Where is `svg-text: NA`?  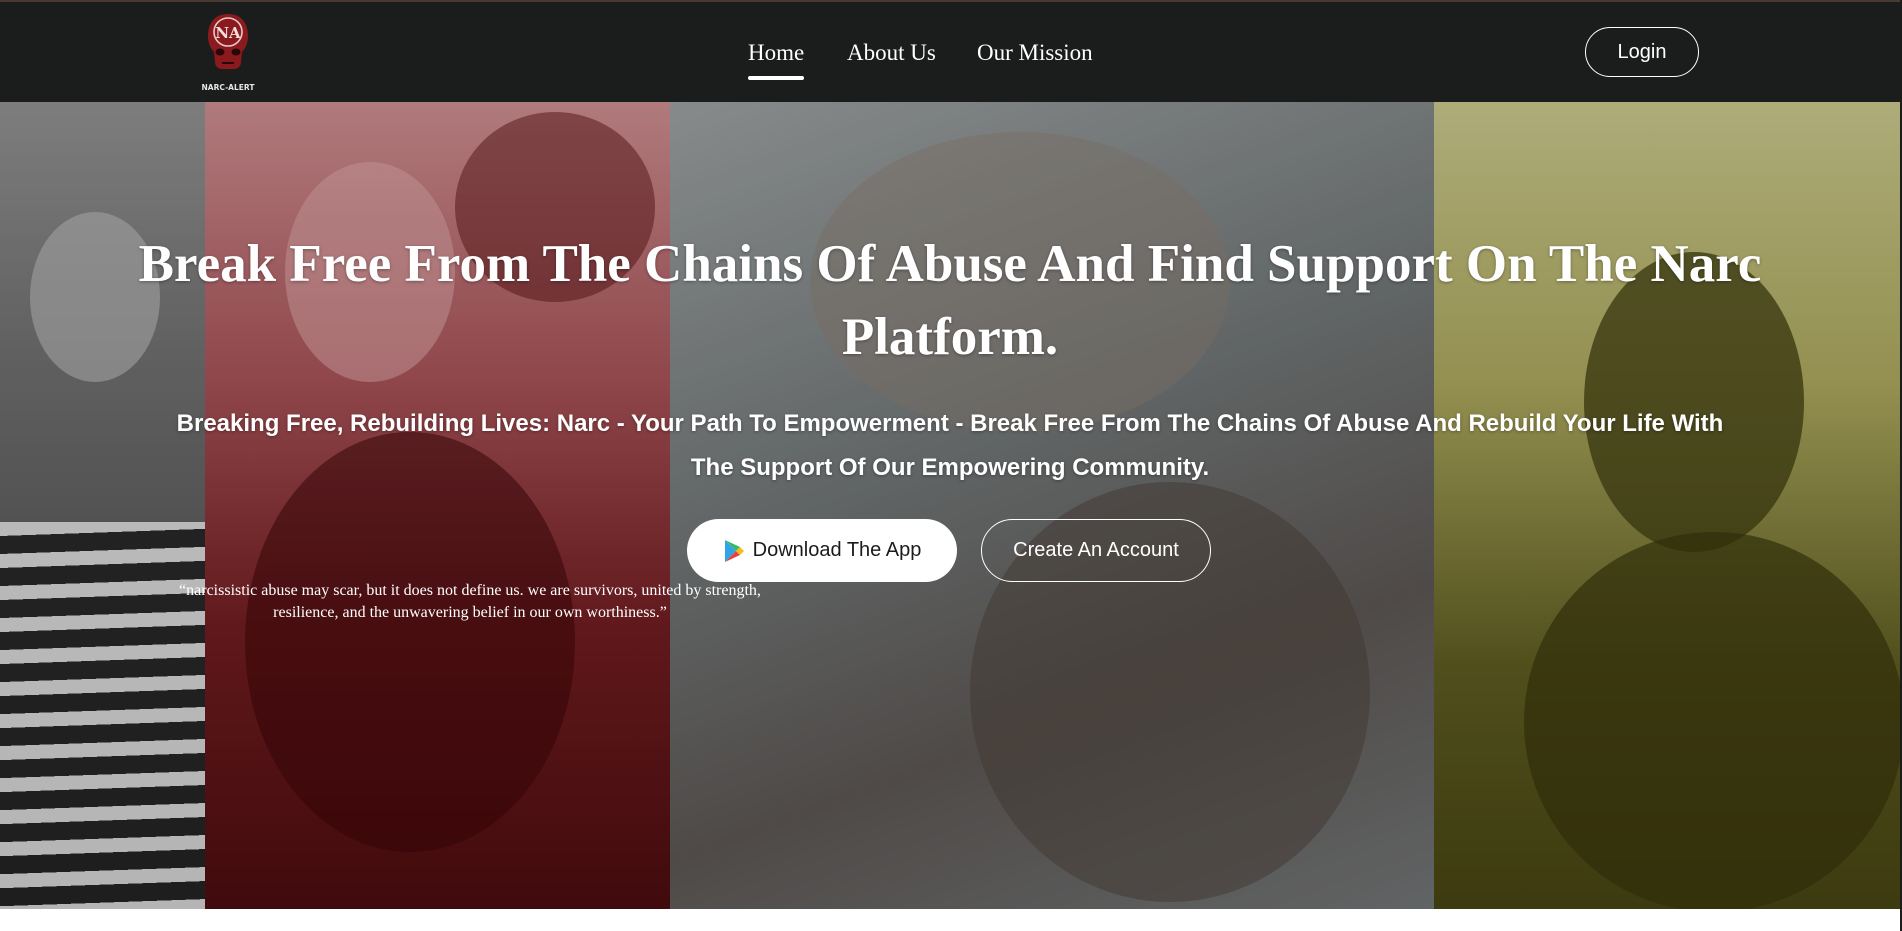
svg-text: NA is located at coordinates (228, 33).